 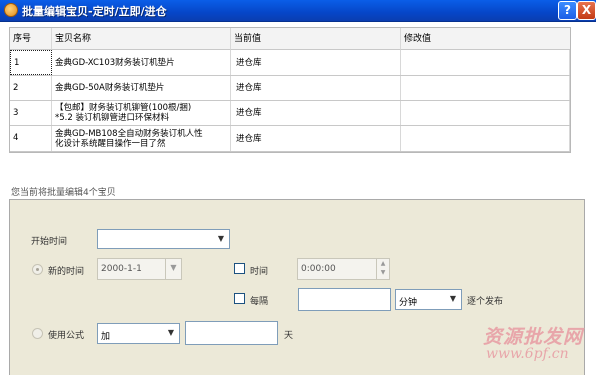 What do you see at coordinates (37, 333) in the screenshot?
I see `formula-radio` at bounding box center [37, 333].